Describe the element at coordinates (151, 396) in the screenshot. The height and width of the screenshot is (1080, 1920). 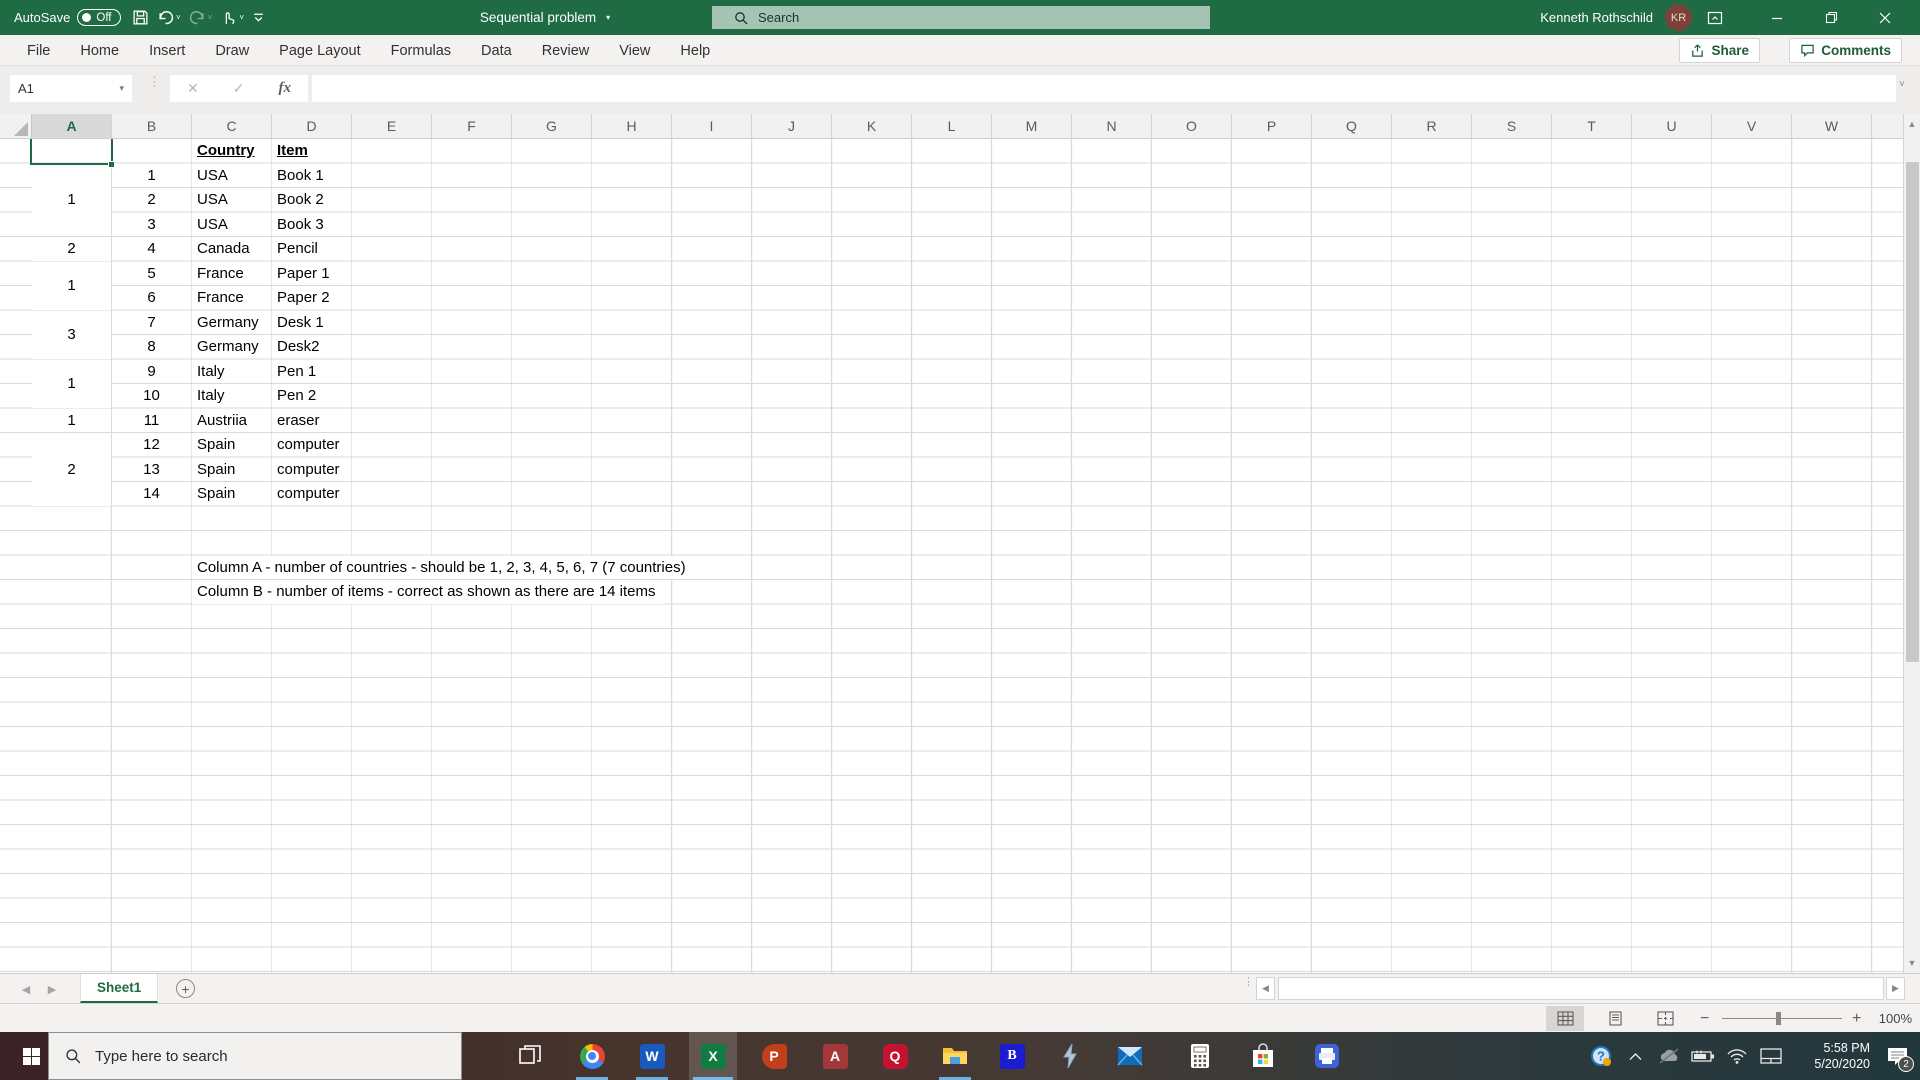
I see `cell-B11: 10` at that location.